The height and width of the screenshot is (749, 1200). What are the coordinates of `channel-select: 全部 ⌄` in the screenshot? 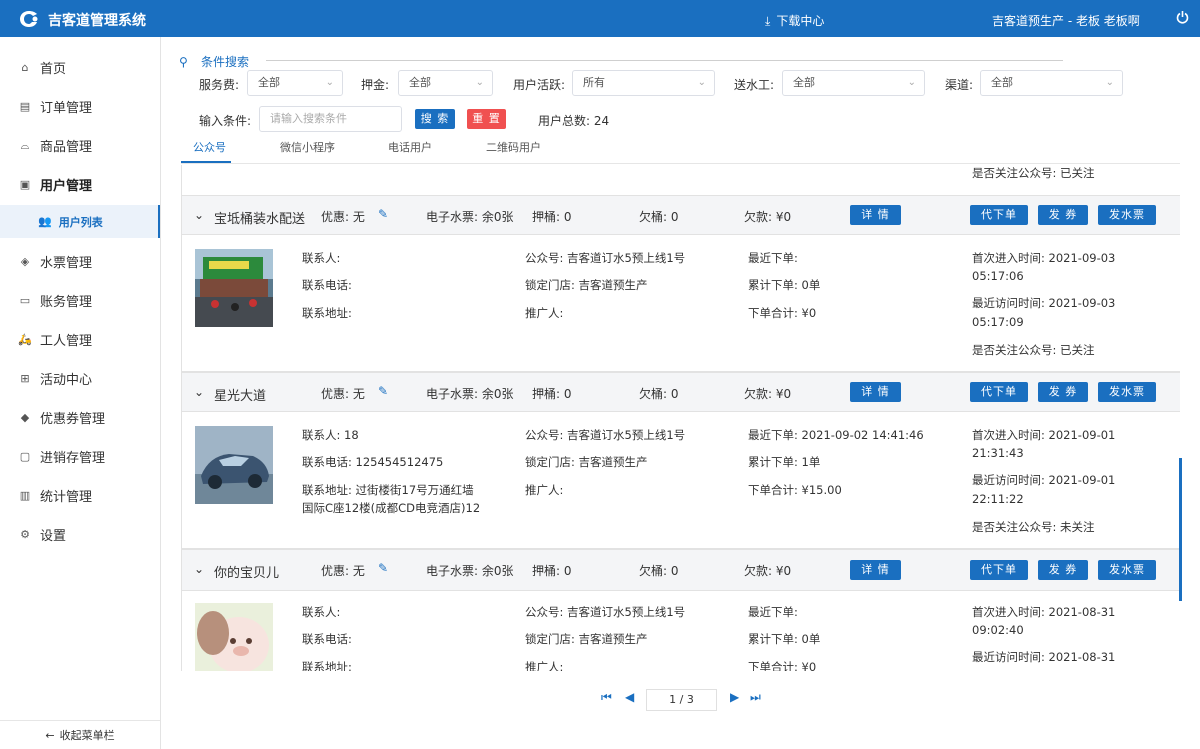 It's located at (1051, 83).